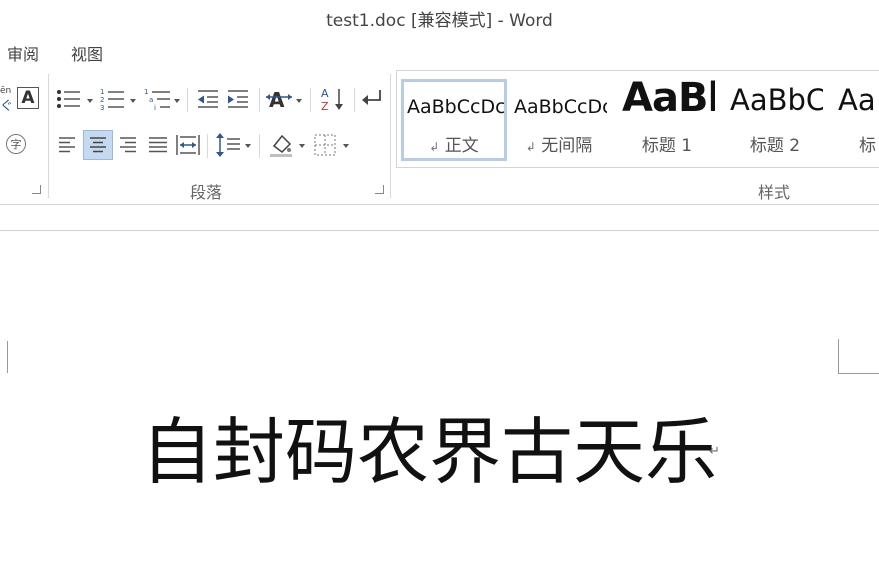  Describe the element at coordinates (102, 107) in the screenshot. I see `svg-text: 3` at that location.